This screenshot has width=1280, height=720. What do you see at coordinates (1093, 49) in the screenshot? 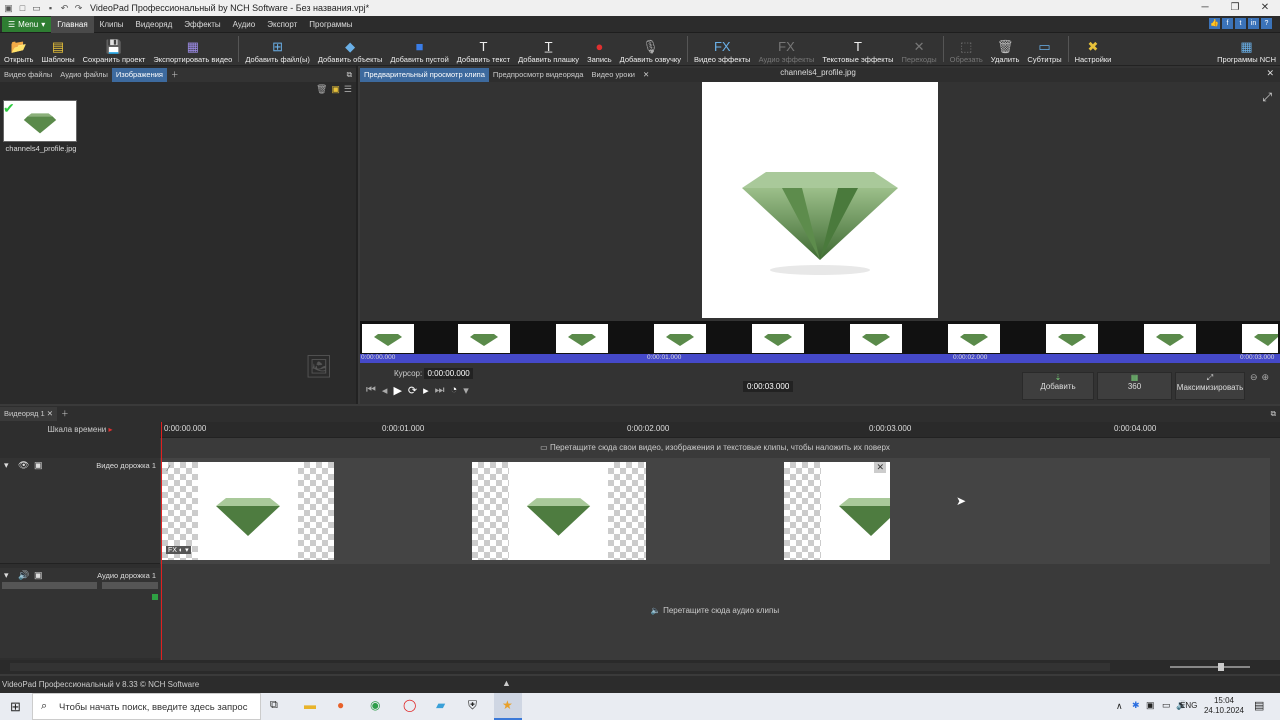
I see `settings-button: ✖ Настройки` at bounding box center [1093, 49].